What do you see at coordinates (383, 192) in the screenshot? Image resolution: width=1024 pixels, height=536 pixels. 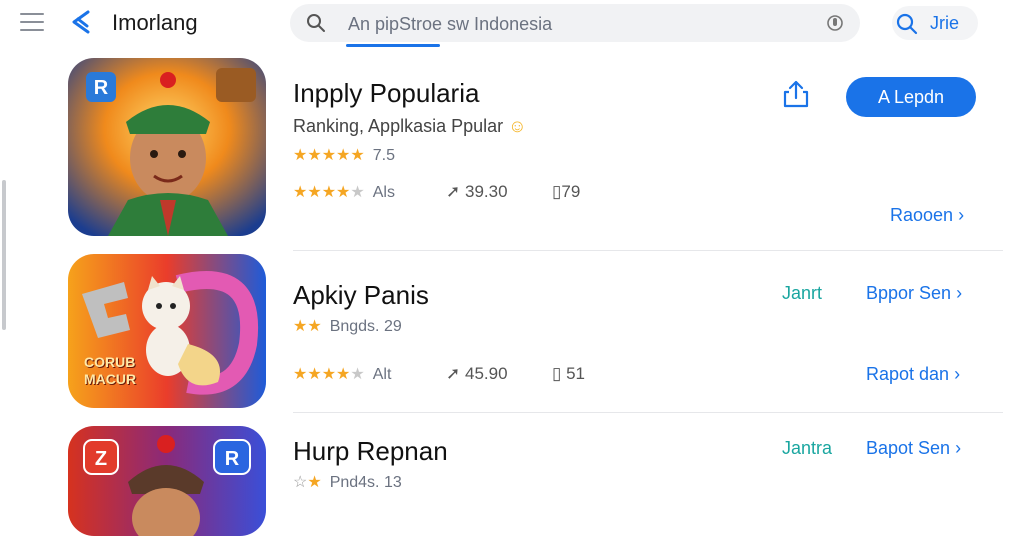 I see `rating-meta: Als` at bounding box center [383, 192].